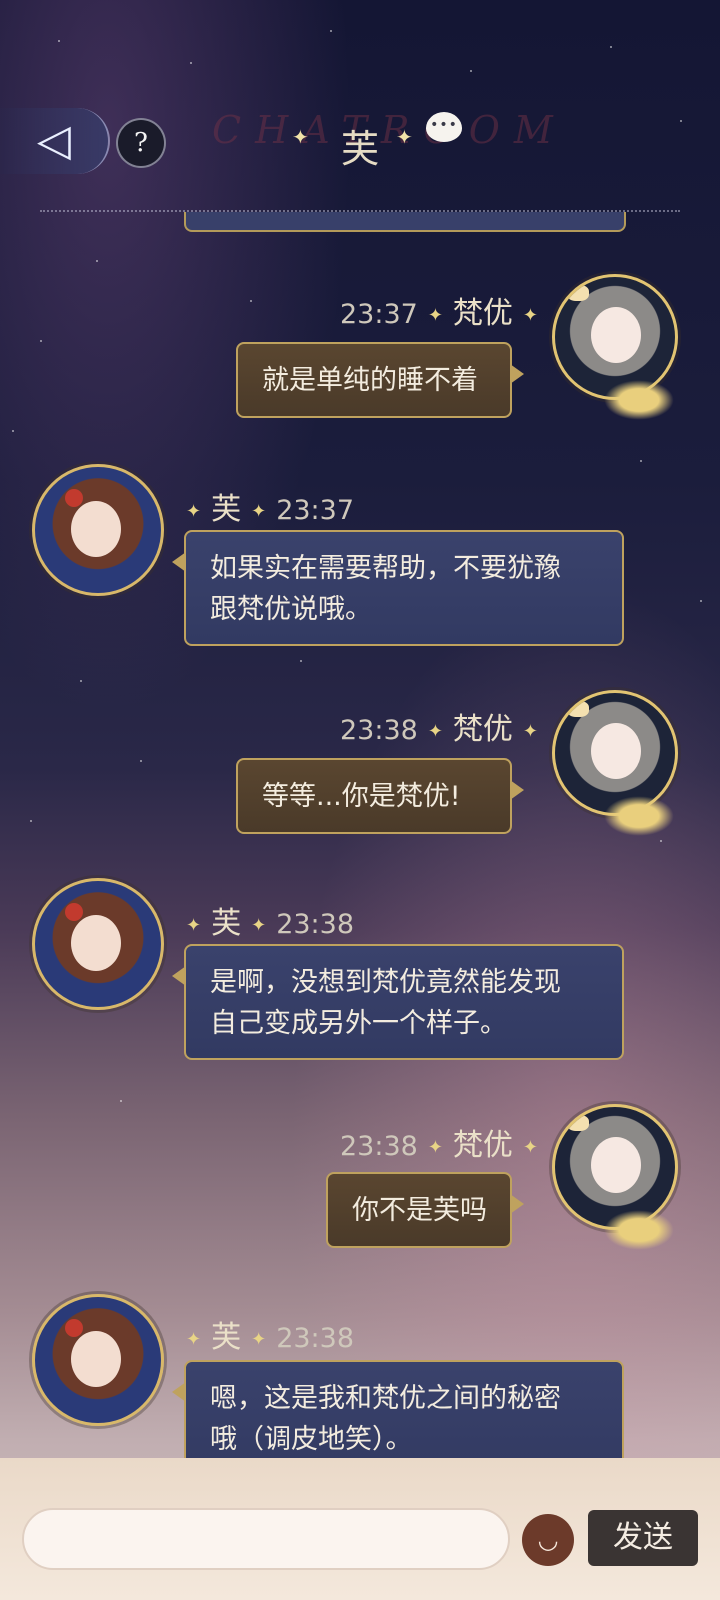 This screenshot has height=1600, width=720. What do you see at coordinates (419, 1210) in the screenshot?
I see `message-text: 你不是芙吗` at bounding box center [419, 1210].